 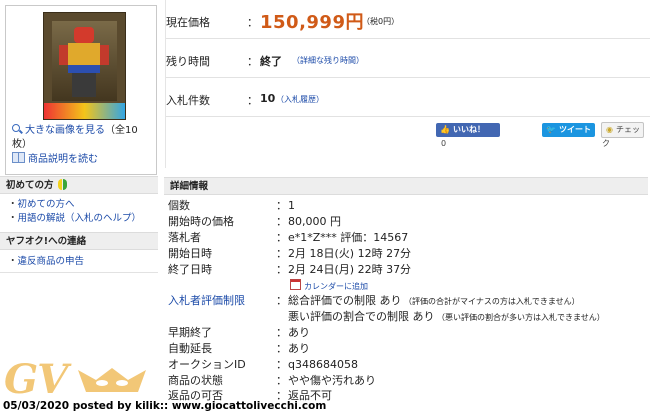 I want to click on facebook-like-button: 👍 いいね！ 0, so click(x=468, y=135).